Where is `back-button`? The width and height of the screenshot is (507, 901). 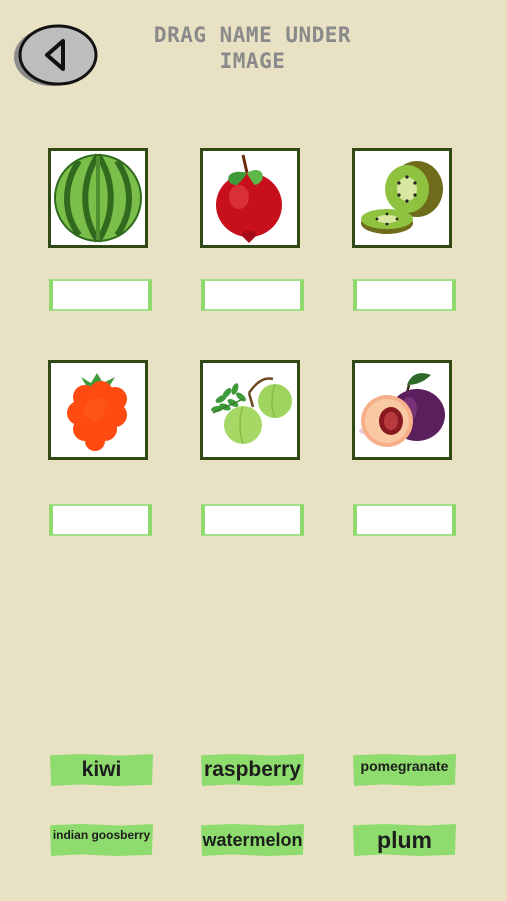 back-button is located at coordinates (56, 55).